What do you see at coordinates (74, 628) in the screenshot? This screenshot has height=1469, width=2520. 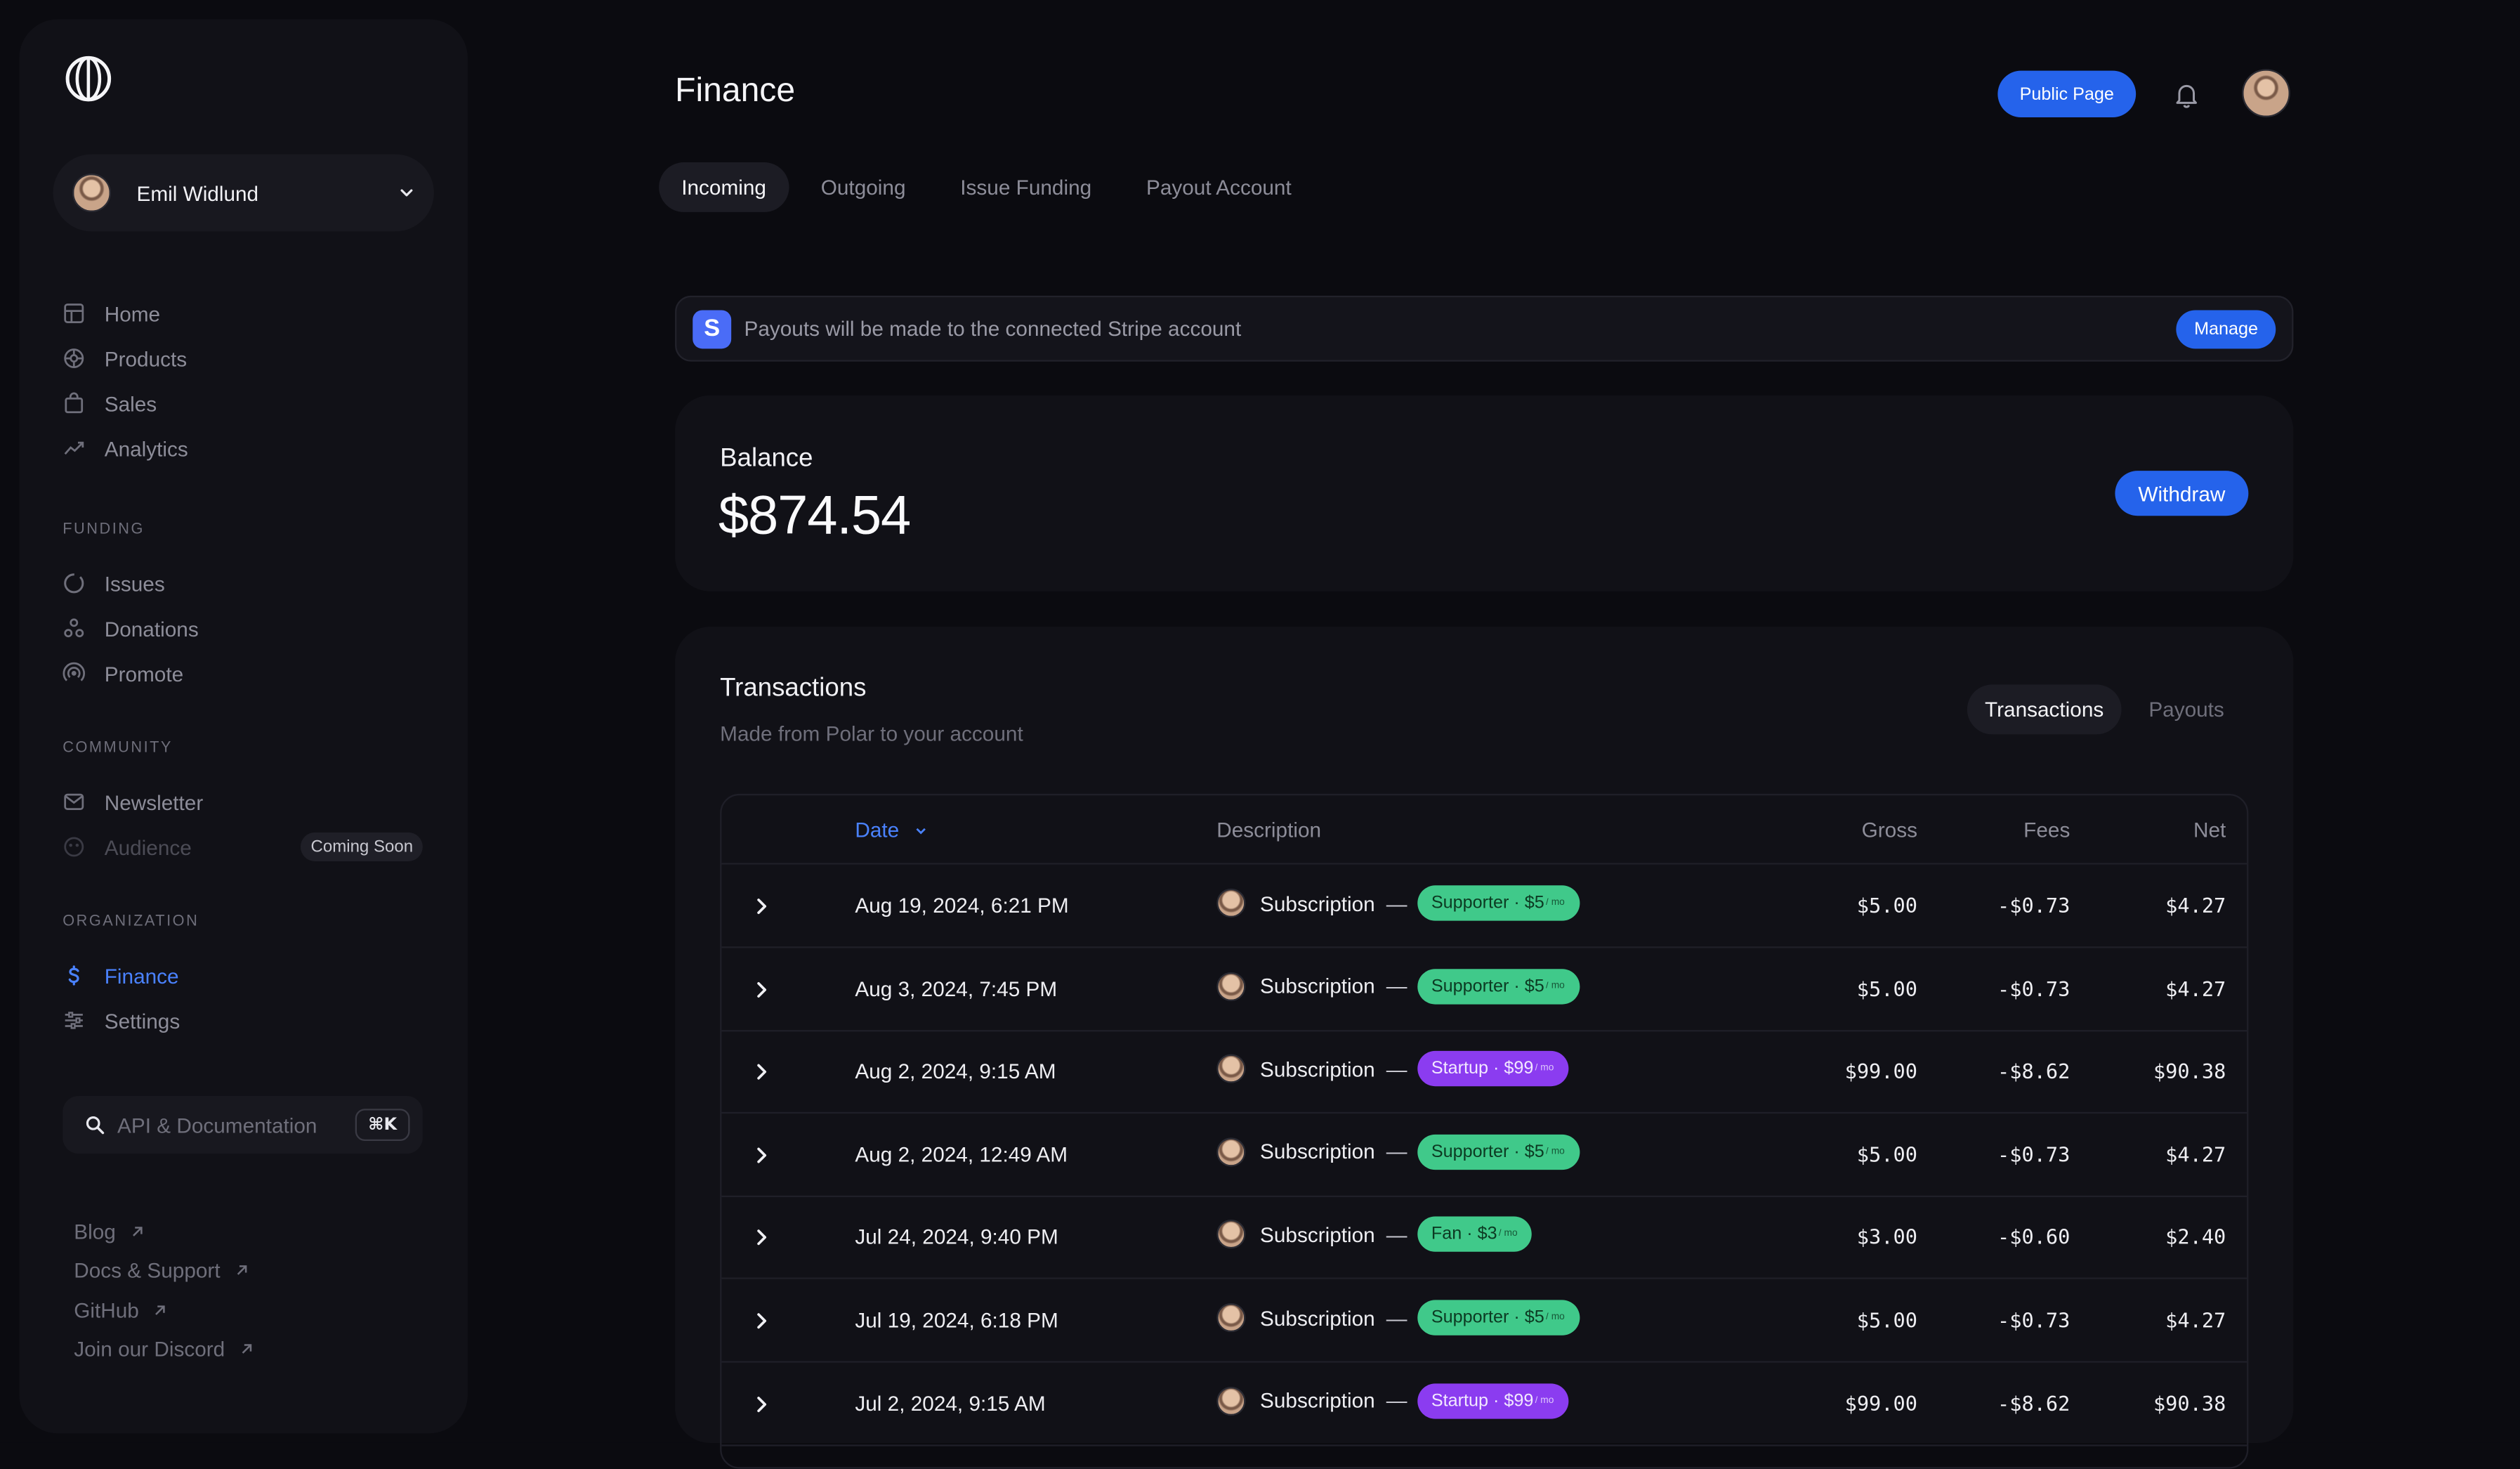 I see `donations-icon` at bounding box center [74, 628].